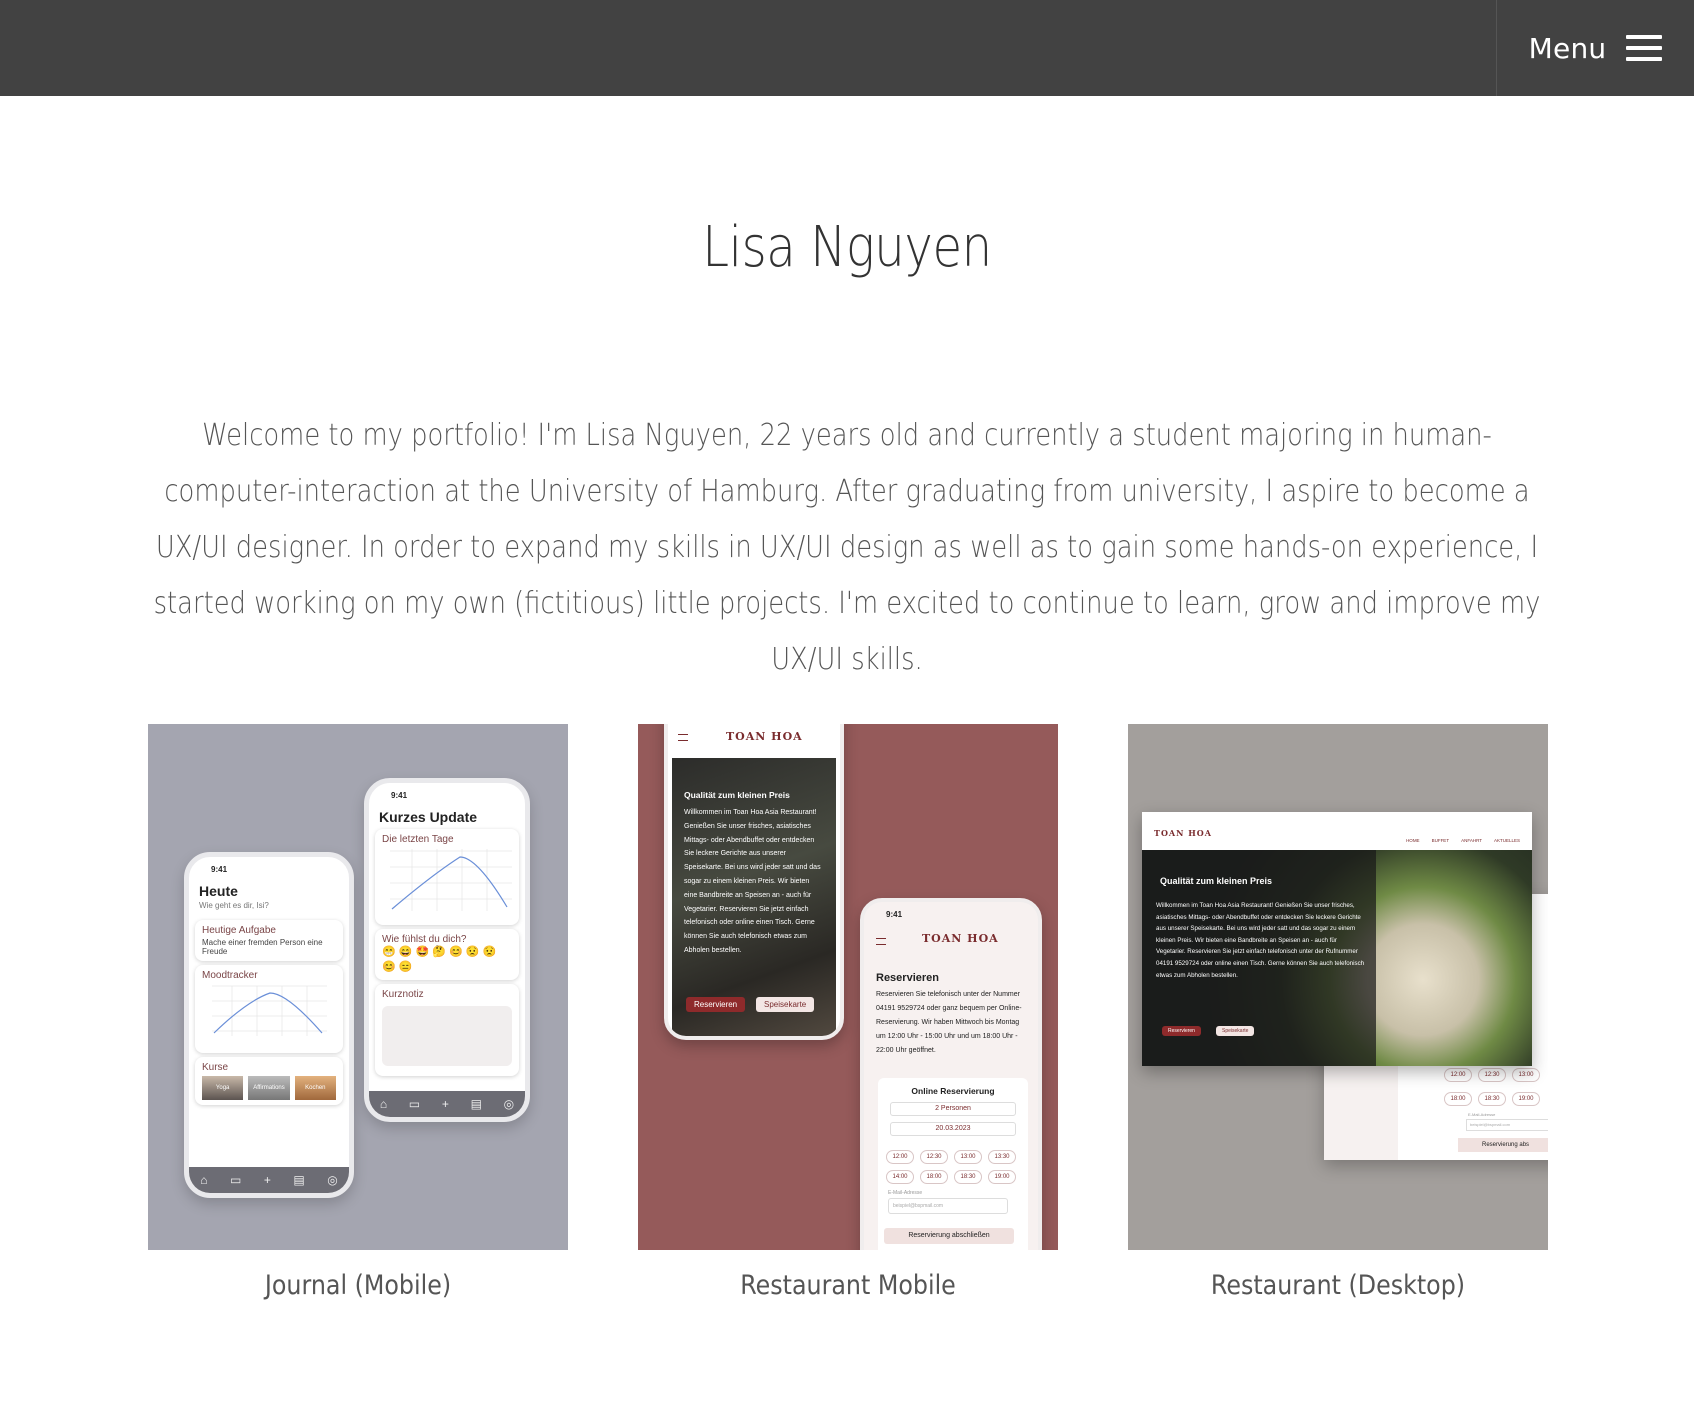 The width and height of the screenshot is (1694, 1422). I want to click on last-days-chart-icon, so click(451, 880).